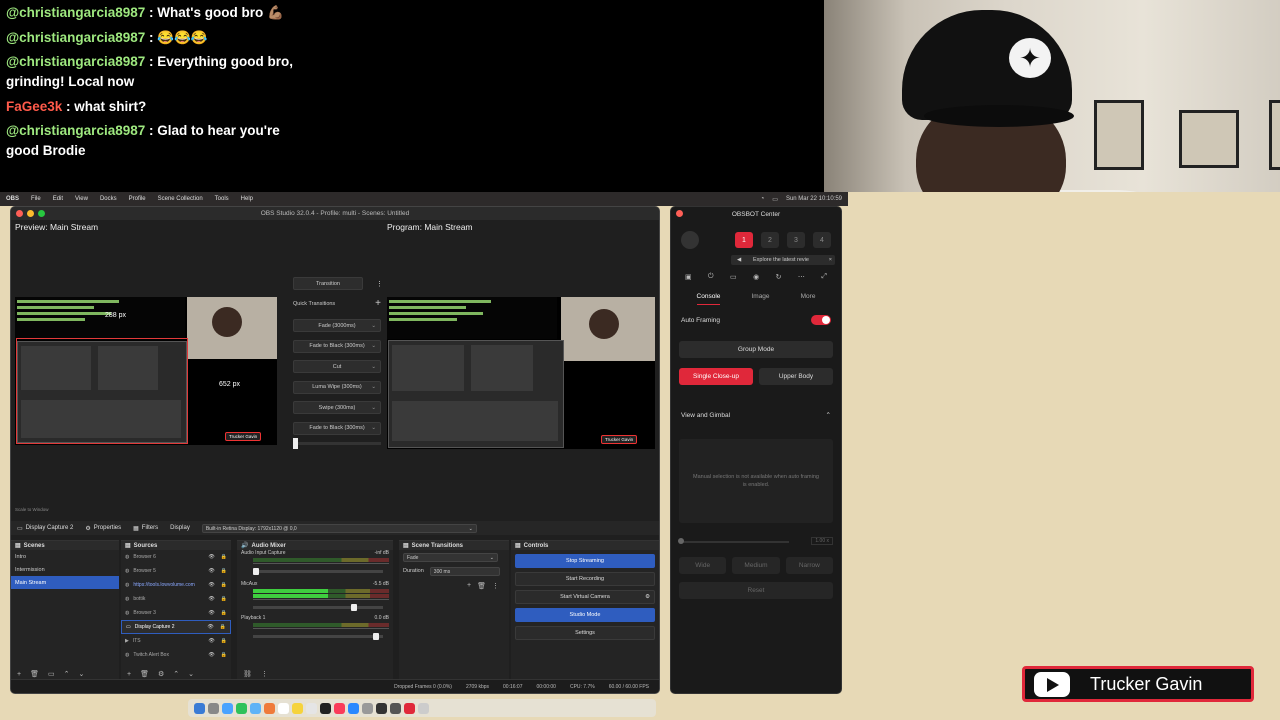  Describe the element at coordinates (783, 260) in the screenshot. I see `promo-banner: ◀ Explore the latest revie ×` at that location.